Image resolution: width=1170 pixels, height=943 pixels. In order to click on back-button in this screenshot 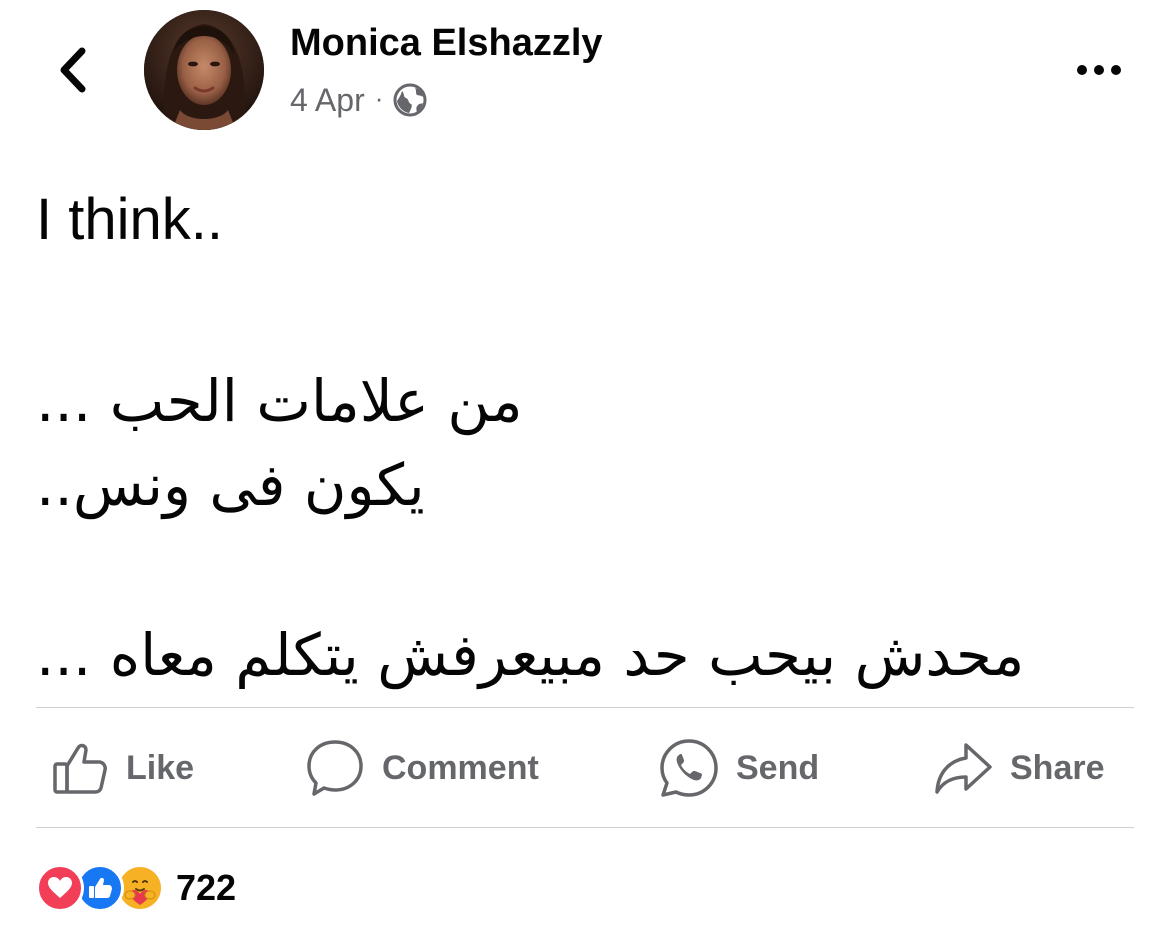, I will do `click(72, 70)`.